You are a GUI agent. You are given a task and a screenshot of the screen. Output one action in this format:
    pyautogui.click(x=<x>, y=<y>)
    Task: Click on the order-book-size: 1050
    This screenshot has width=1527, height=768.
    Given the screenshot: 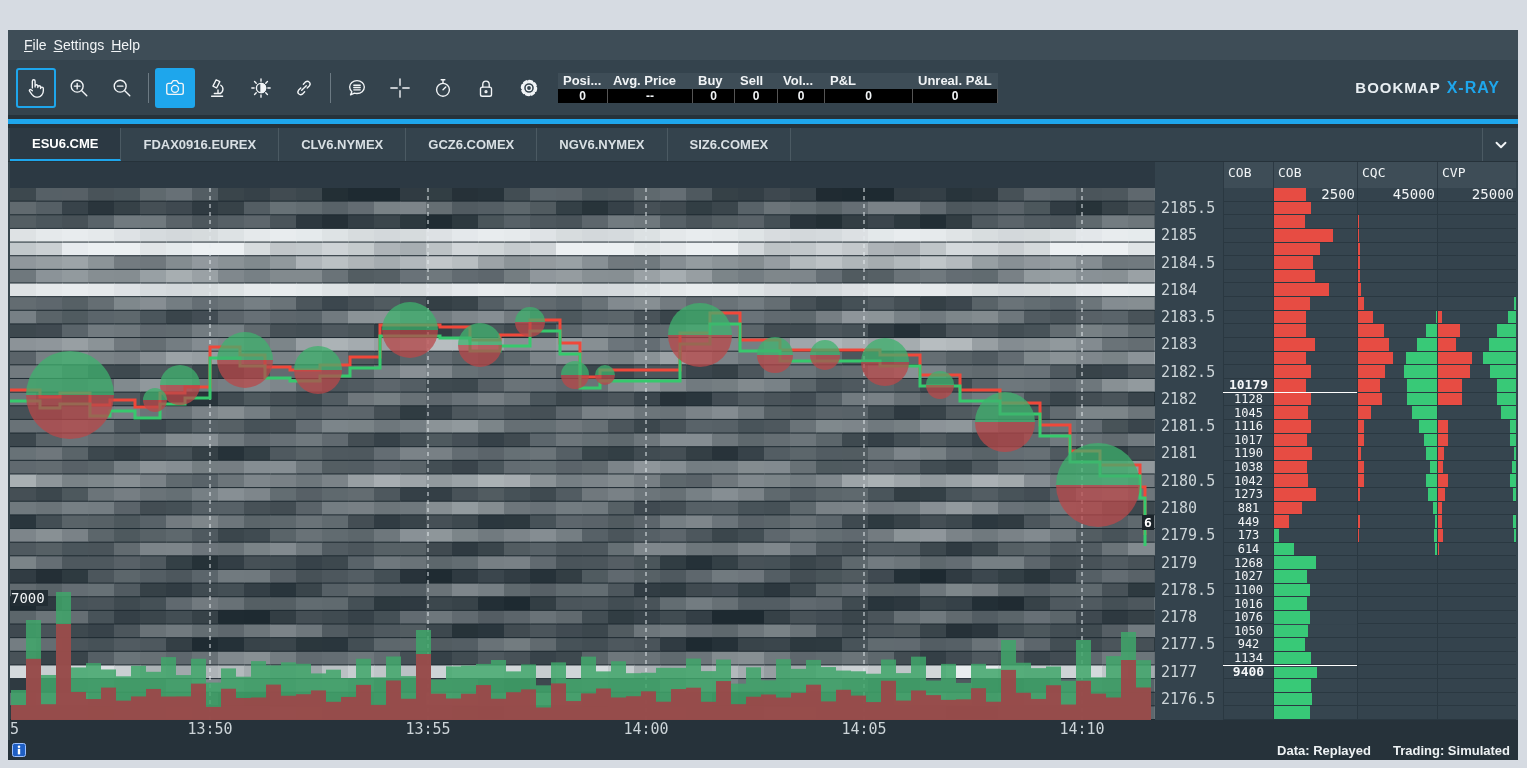 What is the action you would take?
    pyautogui.click(x=1248, y=630)
    